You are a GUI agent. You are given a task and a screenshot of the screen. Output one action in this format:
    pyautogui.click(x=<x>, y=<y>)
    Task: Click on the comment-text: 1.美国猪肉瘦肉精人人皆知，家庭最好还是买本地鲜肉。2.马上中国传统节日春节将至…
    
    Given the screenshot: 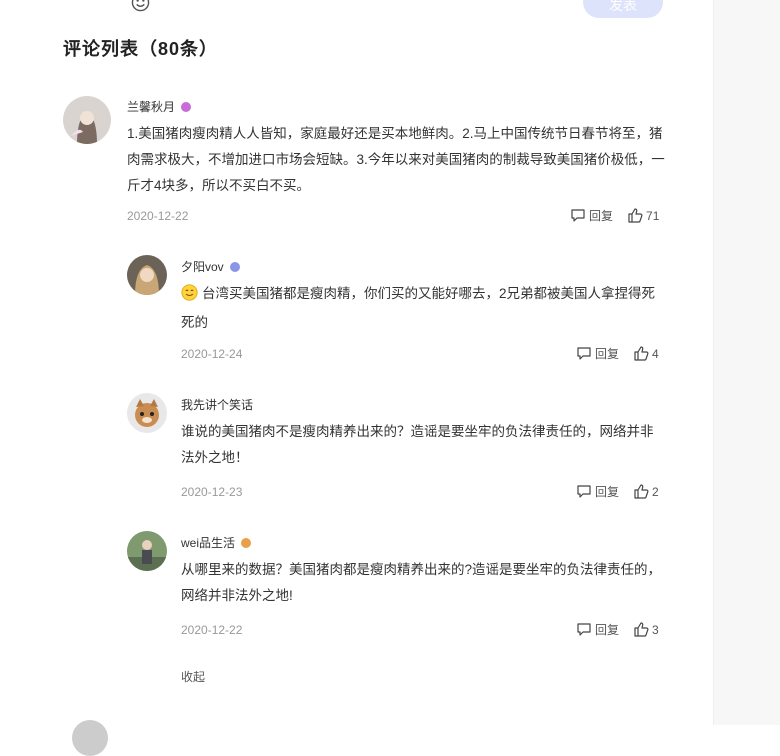 What is the action you would take?
    pyautogui.click(x=396, y=159)
    